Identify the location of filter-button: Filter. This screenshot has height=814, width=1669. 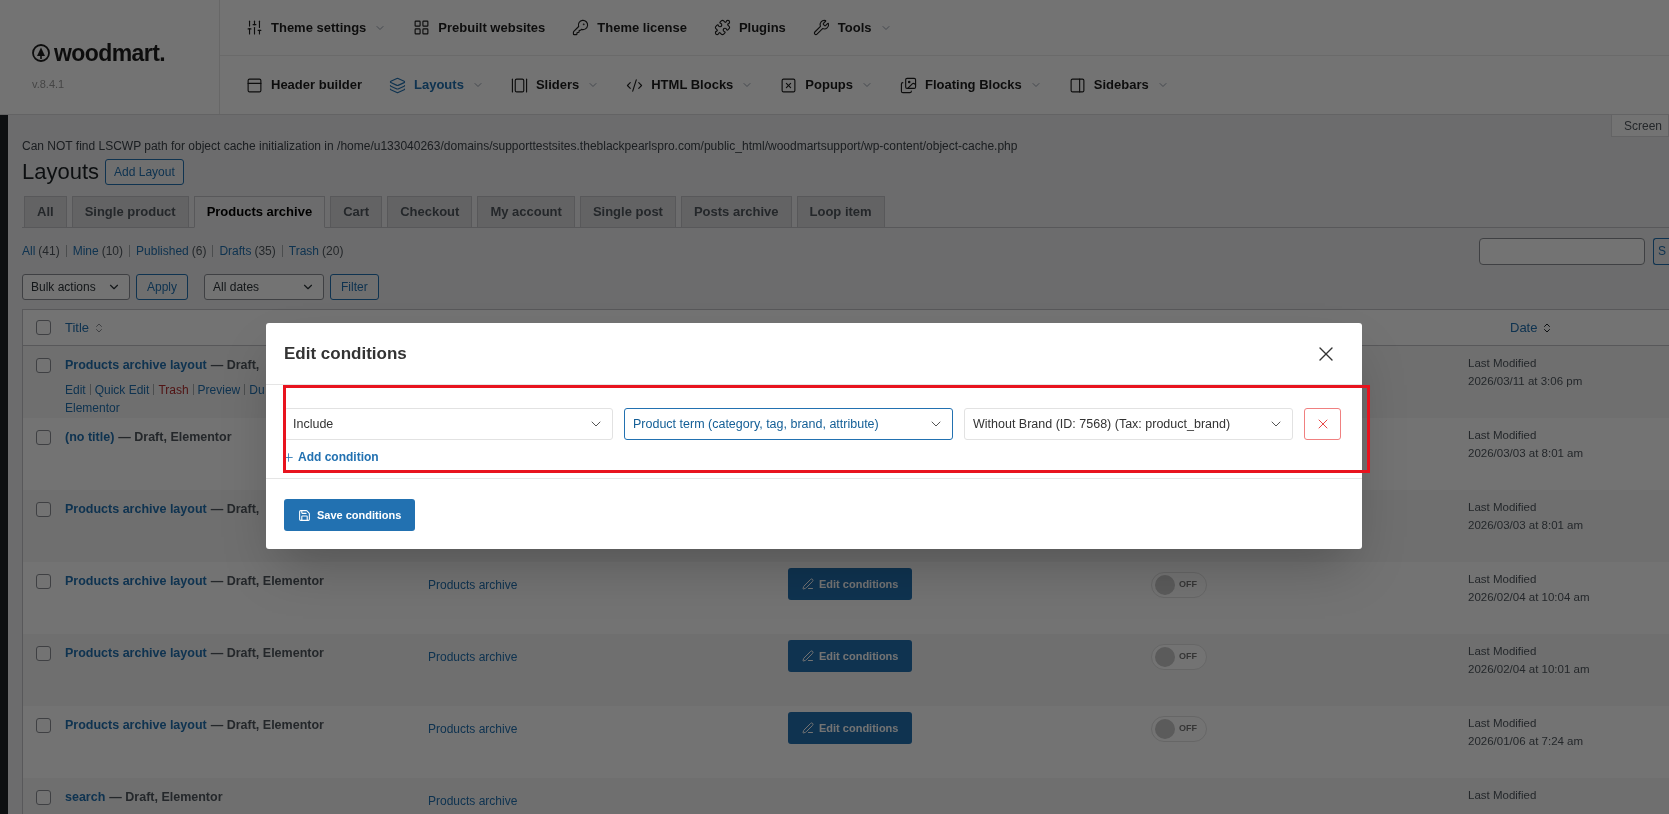
(354, 287).